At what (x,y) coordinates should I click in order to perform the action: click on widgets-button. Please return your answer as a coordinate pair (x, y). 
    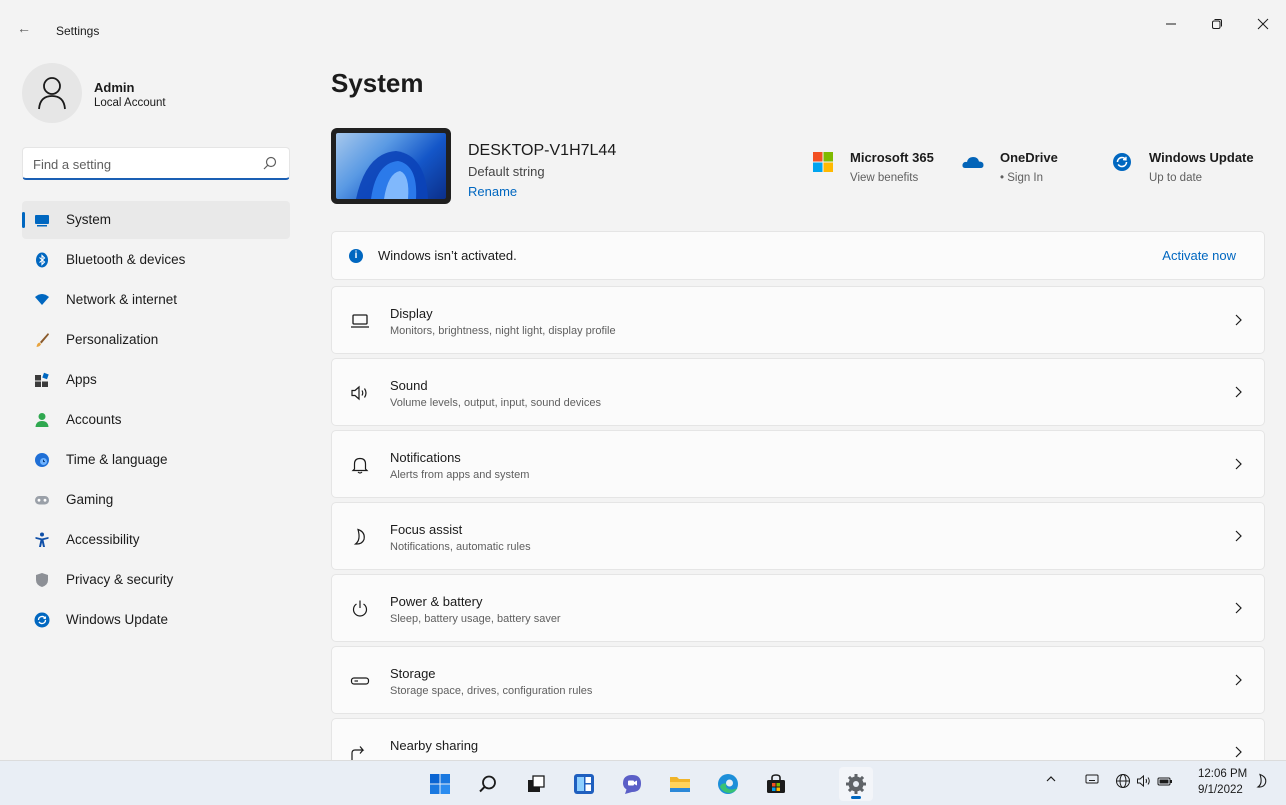
    Looking at the image, I should click on (584, 784).